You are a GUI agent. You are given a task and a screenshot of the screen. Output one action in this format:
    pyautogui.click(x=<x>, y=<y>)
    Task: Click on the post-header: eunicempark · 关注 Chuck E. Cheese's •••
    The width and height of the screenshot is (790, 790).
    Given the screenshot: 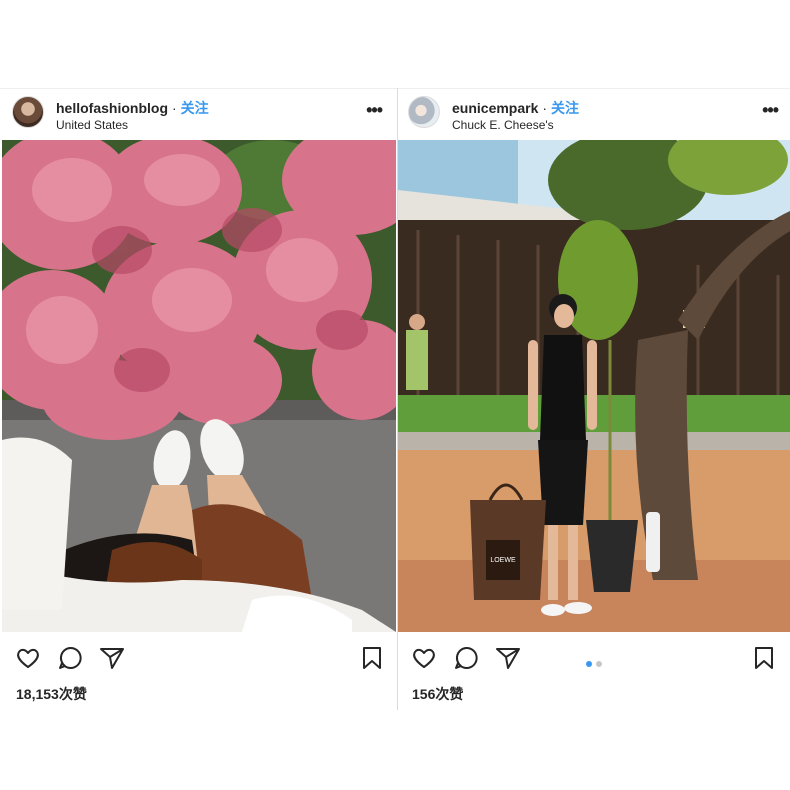 What is the action you would take?
    pyautogui.click(x=594, y=114)
    